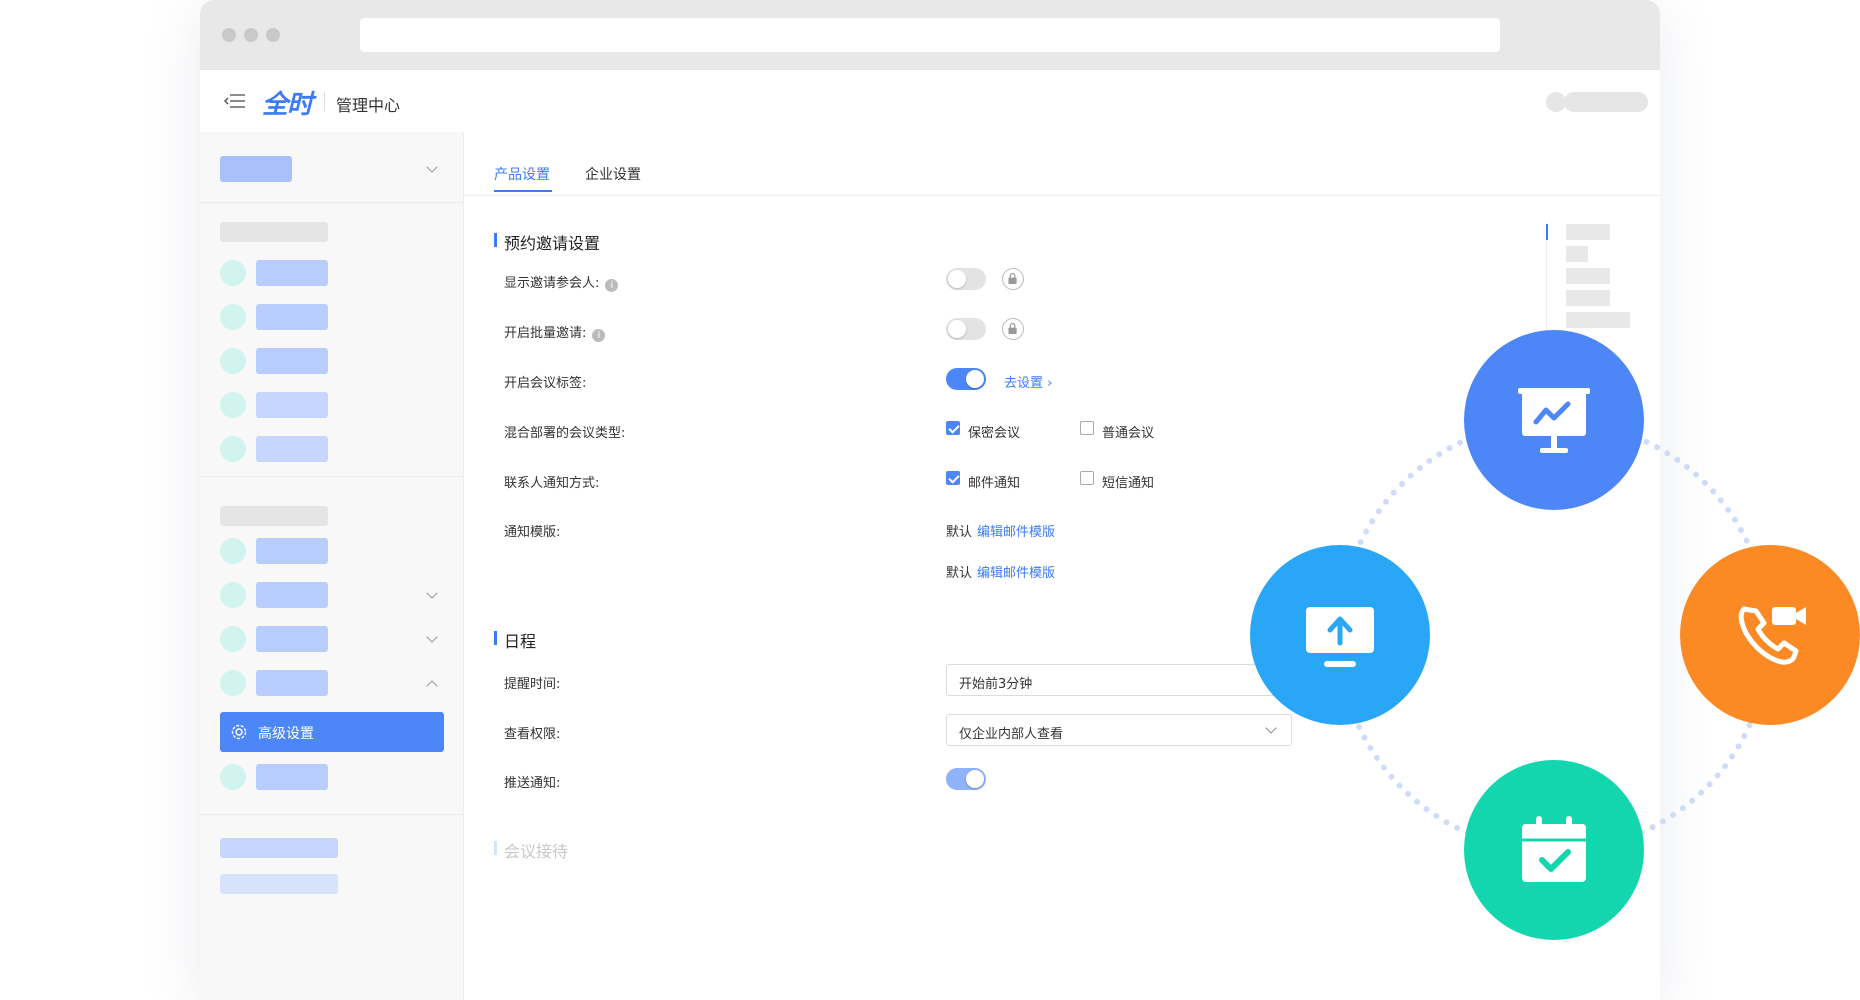 The image size is (1860, 1000). Describe the element at coordinates (613, 174) in the screenshot. I see `tab-enterprise-settings: 企业设置` at that location.